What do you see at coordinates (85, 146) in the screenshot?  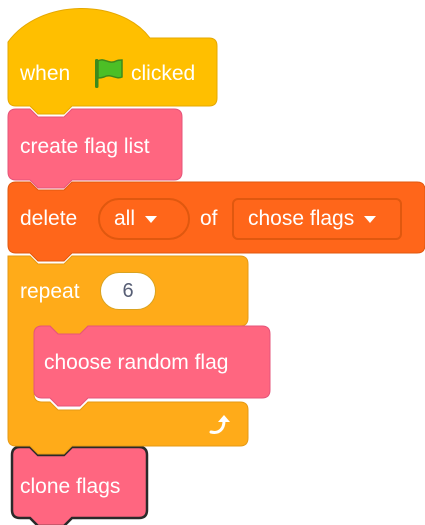 I see `create-flag-list-label: create flag list` at bounding box center [85, 146].